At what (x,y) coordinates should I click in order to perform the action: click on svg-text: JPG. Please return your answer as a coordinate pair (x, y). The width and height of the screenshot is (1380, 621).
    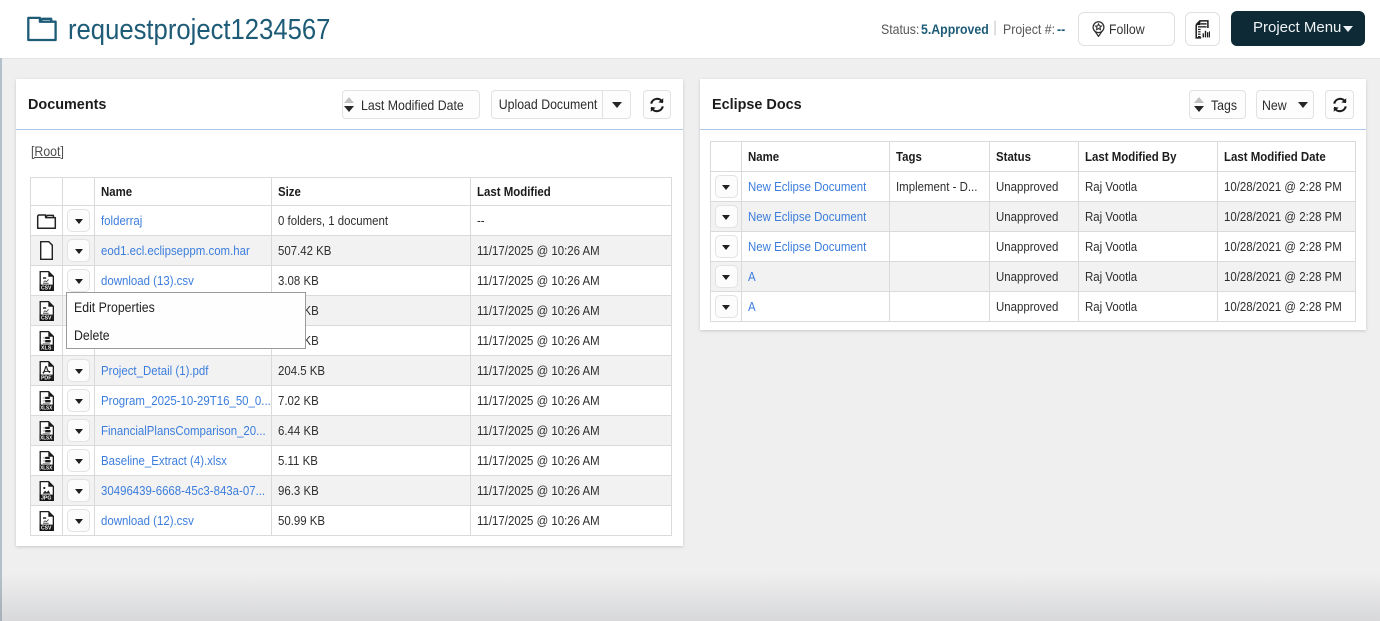
    Looking at the image, I should click on (46, 498).